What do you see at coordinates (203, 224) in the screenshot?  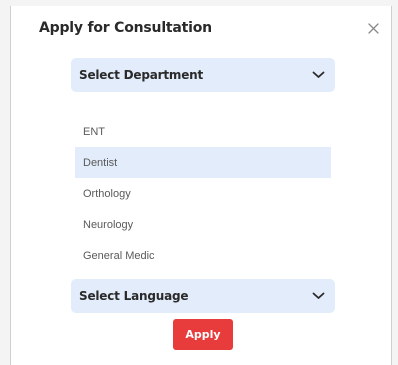 I see `department-option-neurology: Neurology` at bounding box center [203, 224].